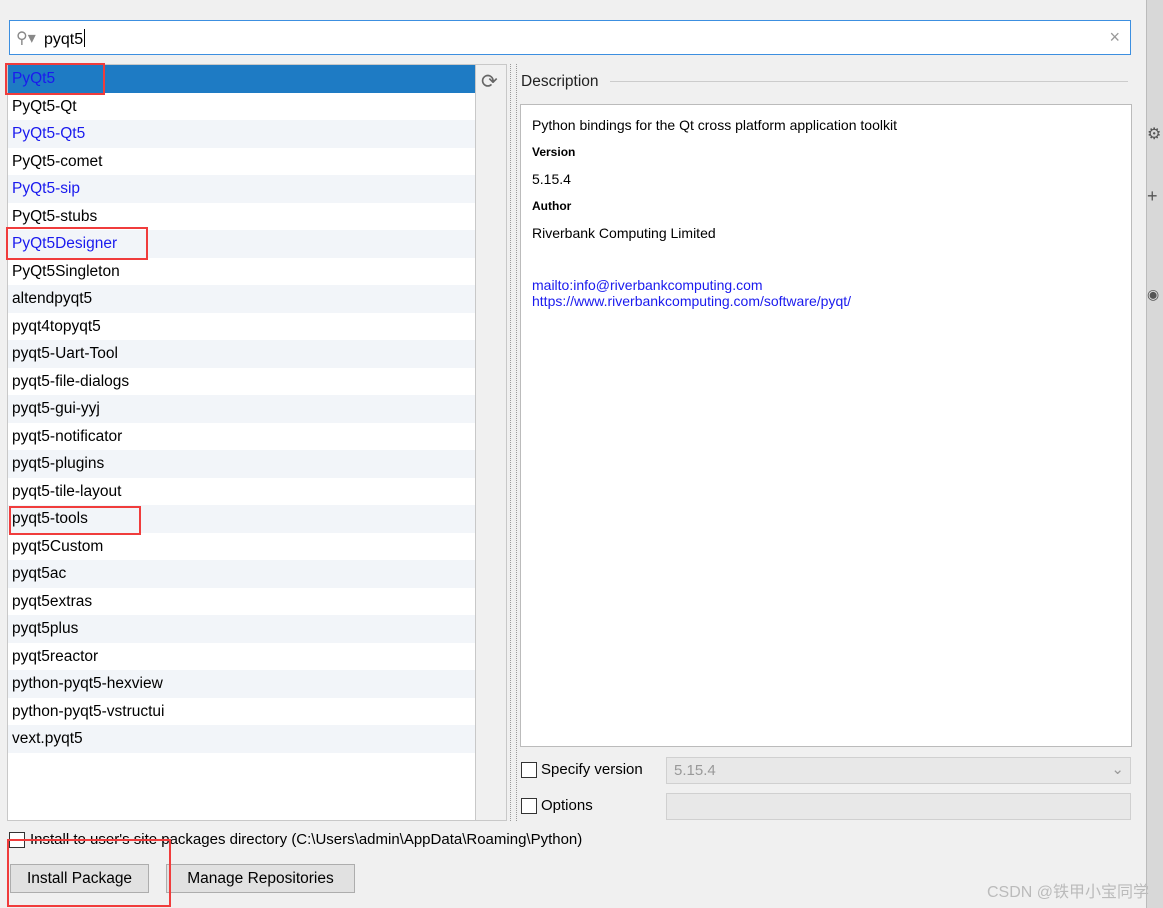 The height and width of the screenshot is (908, 1163). Describe the element at coordinates (1154, 454) in the screenshot. I see `background-window: ⚙ + ◉` at that location.